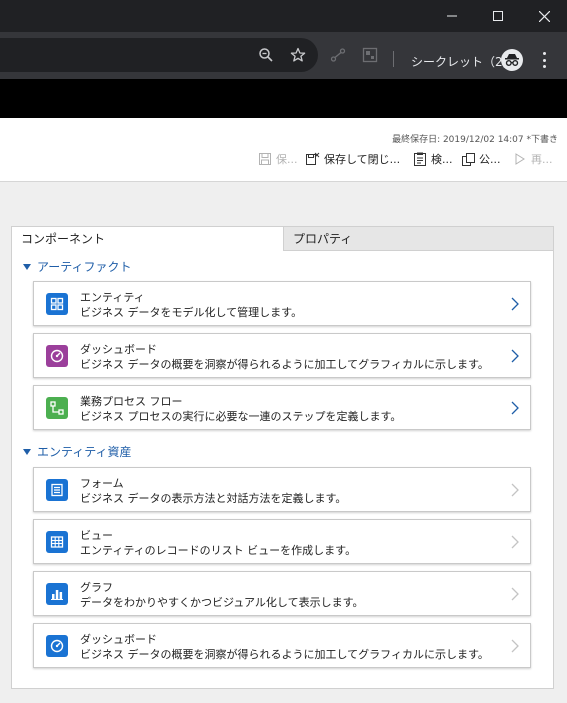  I want to click on card-description: ビジネス データの表示方法と対話方法を定義します。, so click(213, 498).